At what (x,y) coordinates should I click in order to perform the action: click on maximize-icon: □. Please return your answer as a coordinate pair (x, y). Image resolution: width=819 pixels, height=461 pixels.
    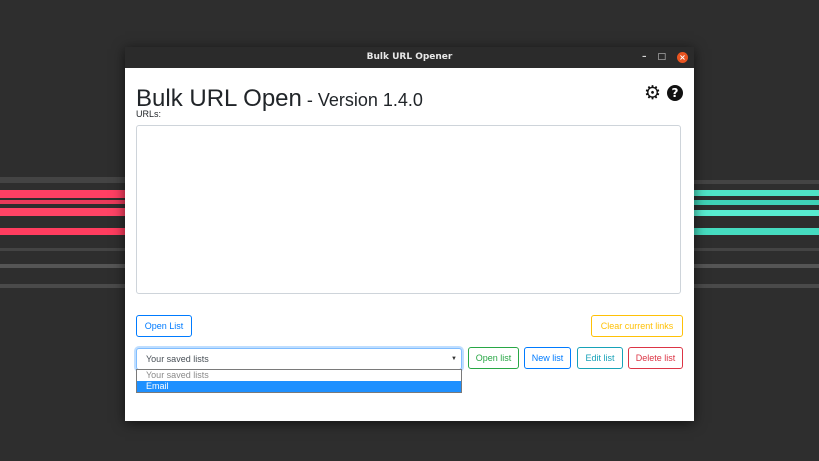
    Looking at the image, I should click on (661, 57).